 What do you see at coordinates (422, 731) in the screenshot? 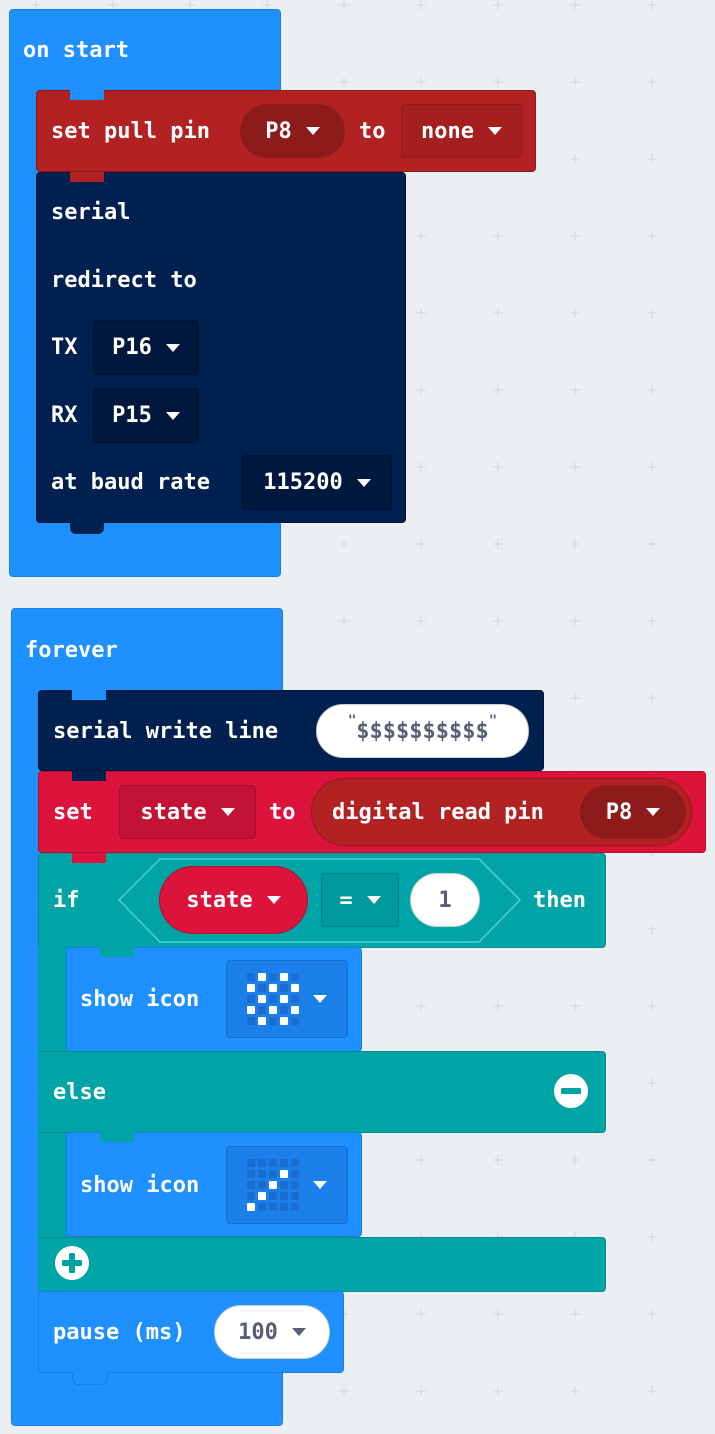
I see `write-line-text-input: " $$$$$$$$$$ "` at bounding box center [422, 731].